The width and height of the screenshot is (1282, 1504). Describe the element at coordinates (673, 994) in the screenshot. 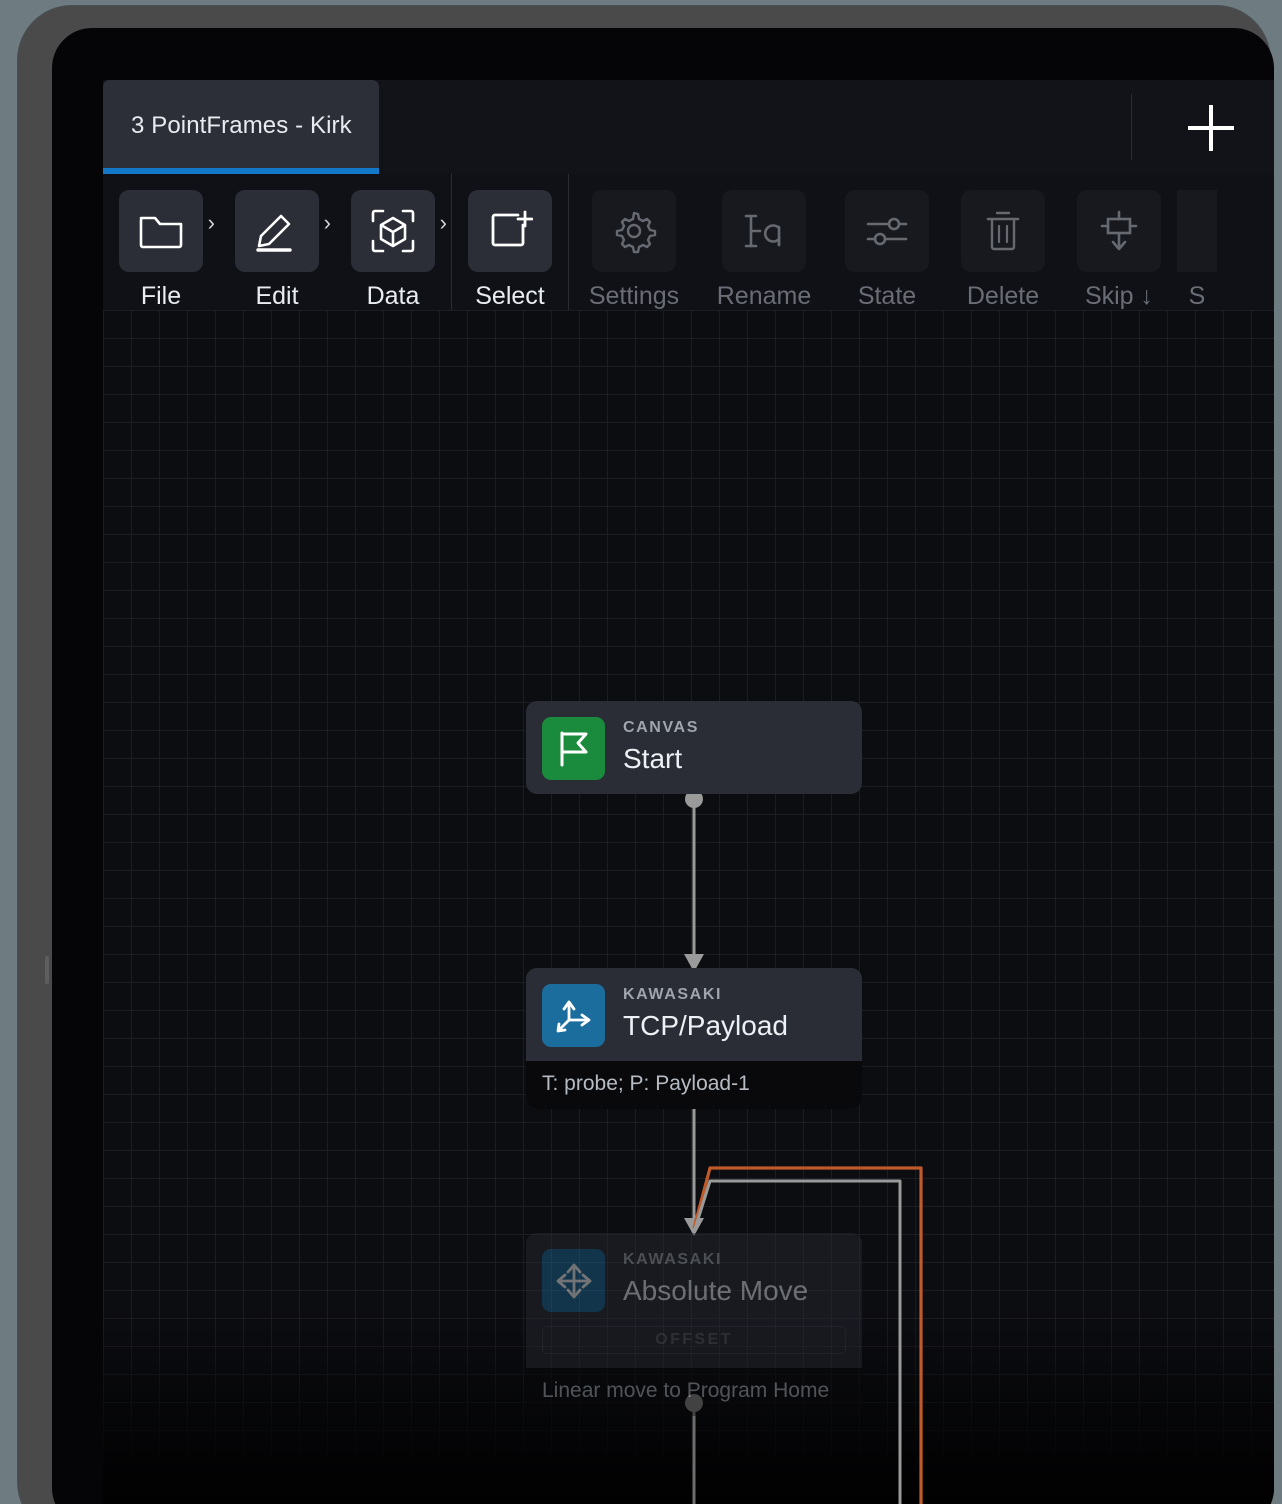

I see `node-tcp-vendor: KAWASAKI` at that location.